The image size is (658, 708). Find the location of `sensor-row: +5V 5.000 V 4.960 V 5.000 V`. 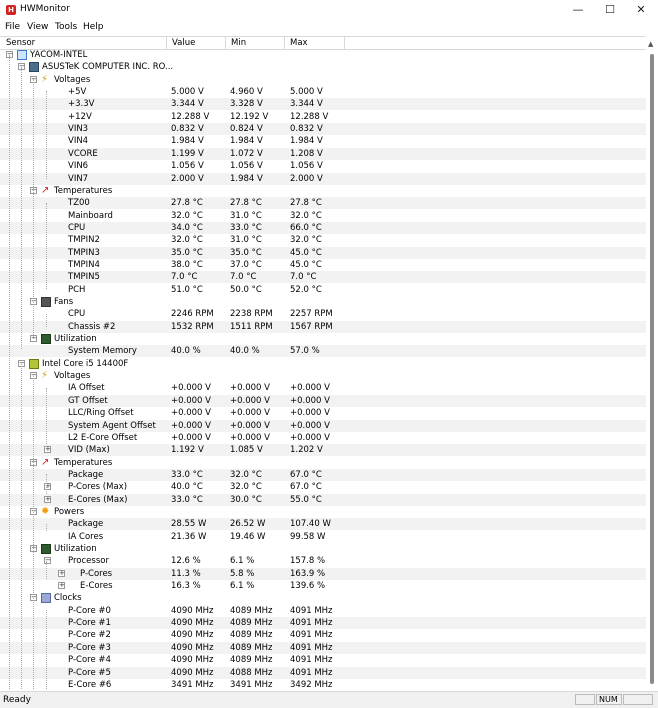

sensor-row: +5V 5.000 V 4.960 V 5.000 V is located at coordinates (323, 92).